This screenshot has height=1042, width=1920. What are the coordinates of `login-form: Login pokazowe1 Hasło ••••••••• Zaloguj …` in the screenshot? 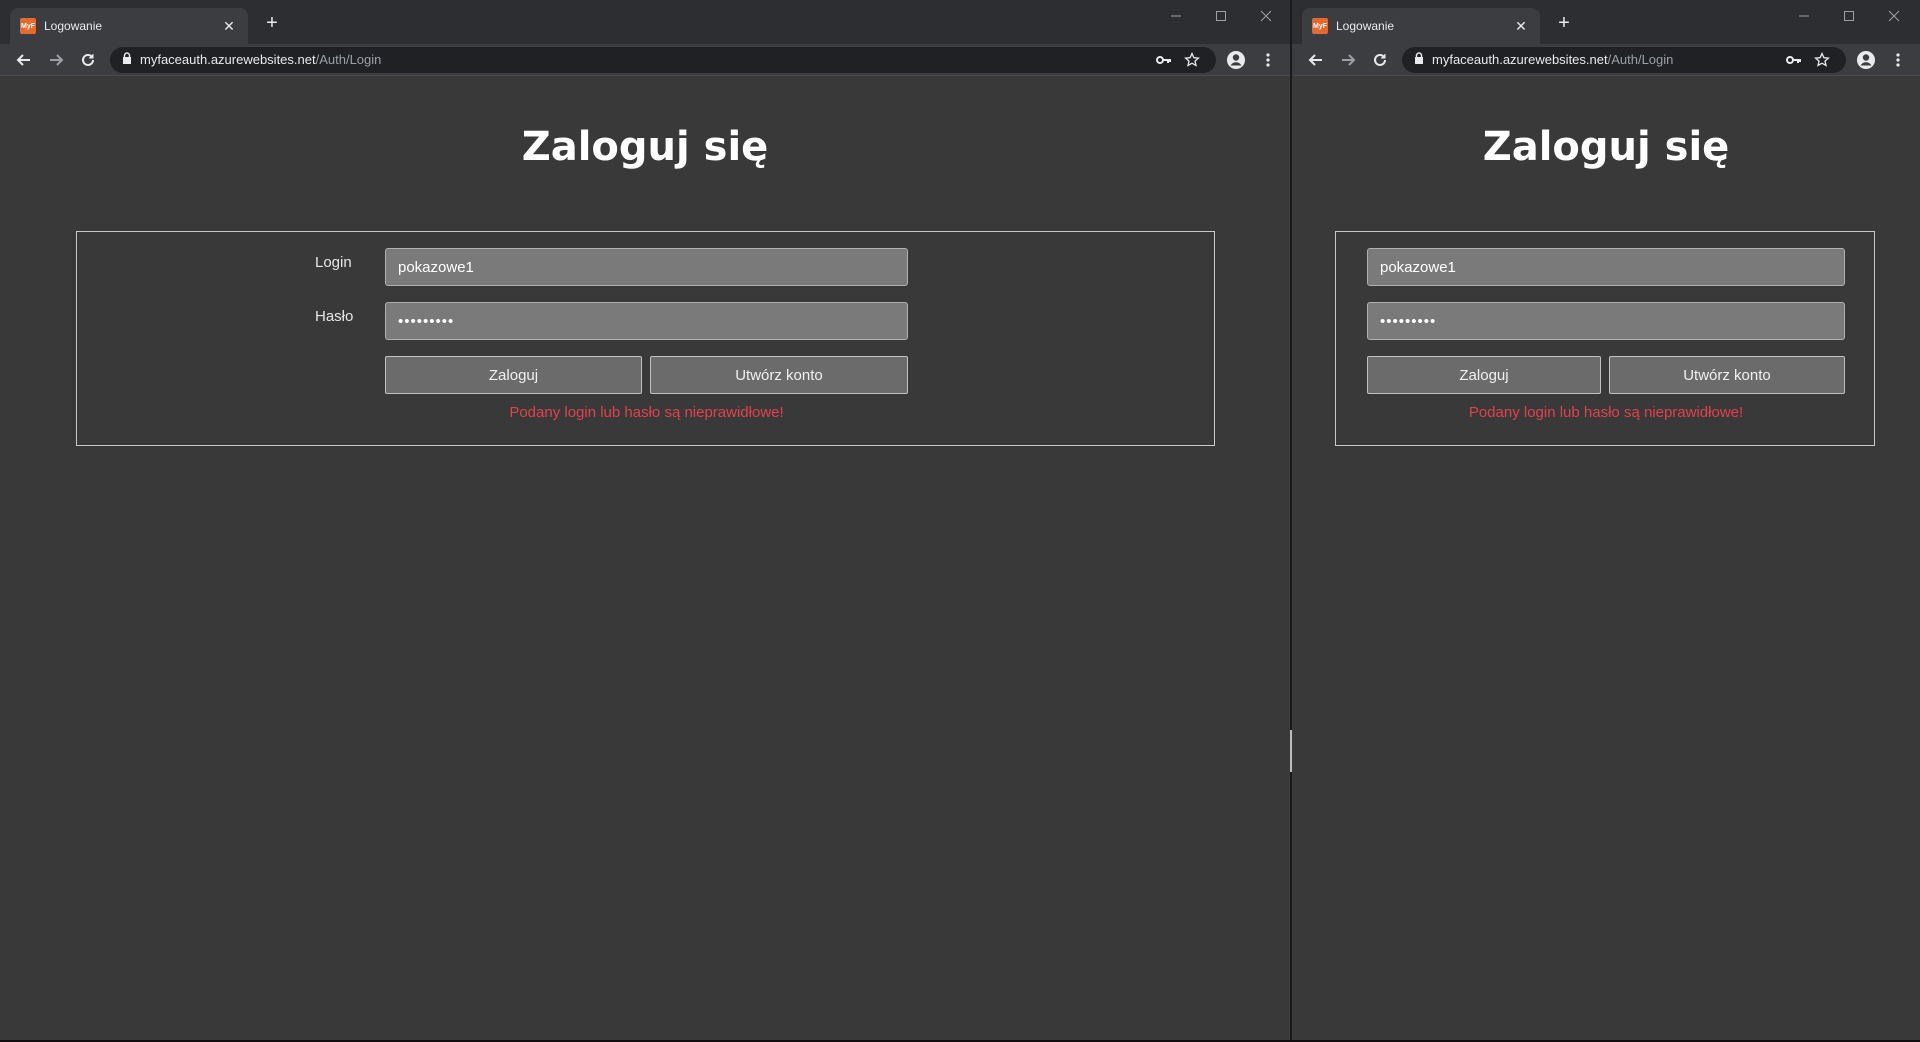 It's located at (645, 338).